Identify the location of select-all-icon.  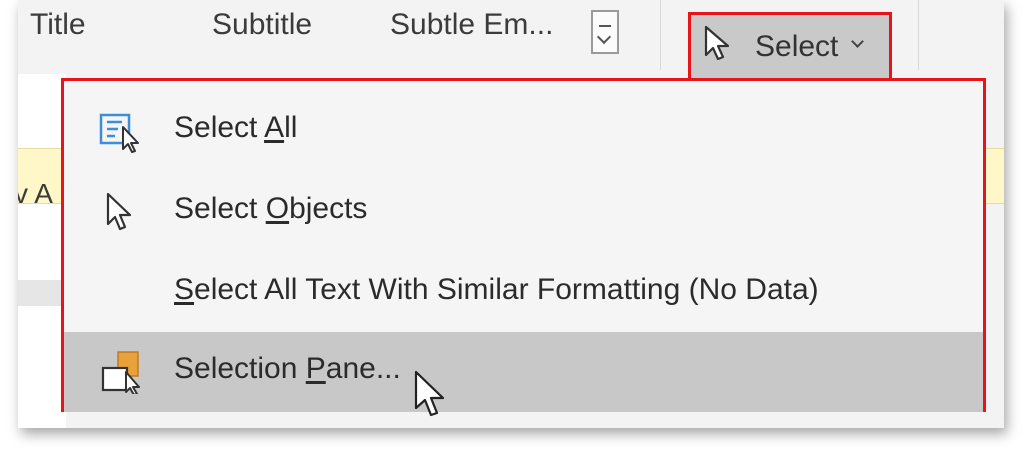
(119, 133).